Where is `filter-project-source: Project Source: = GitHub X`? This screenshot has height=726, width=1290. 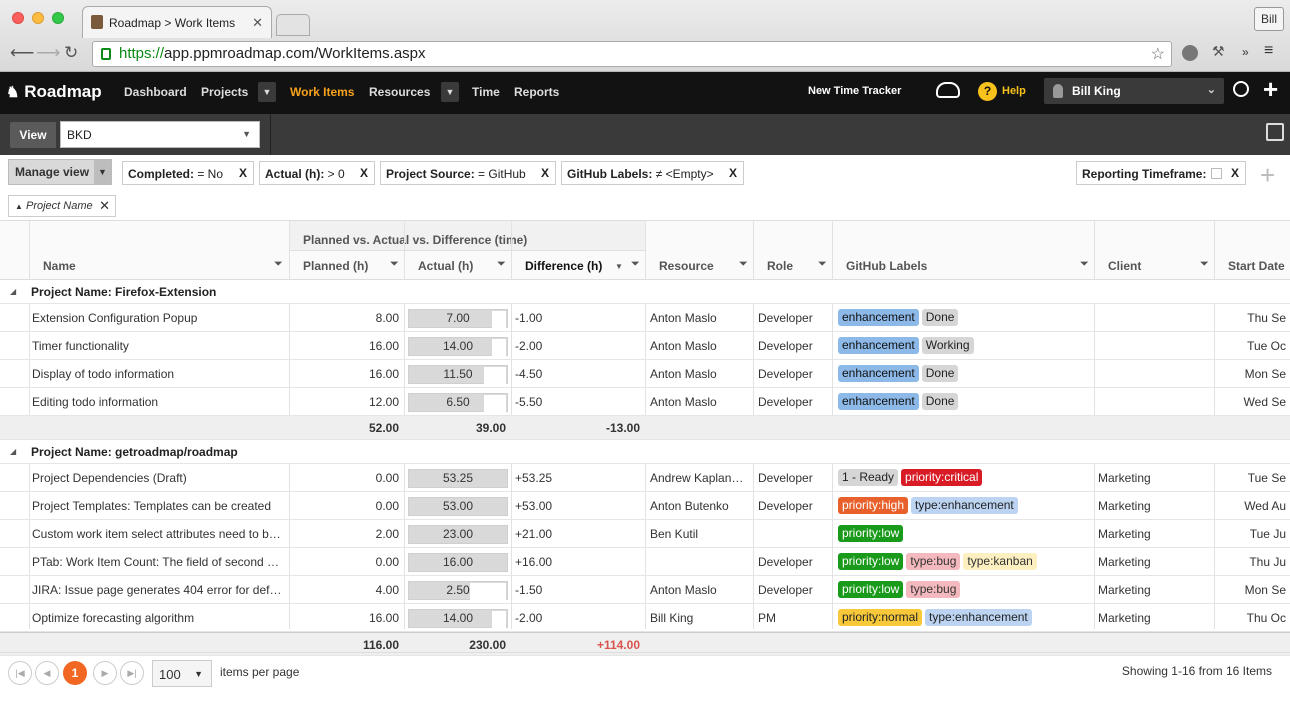
filter-project-source: Project Source: = GitHub X is located at coordinates (468, 173).